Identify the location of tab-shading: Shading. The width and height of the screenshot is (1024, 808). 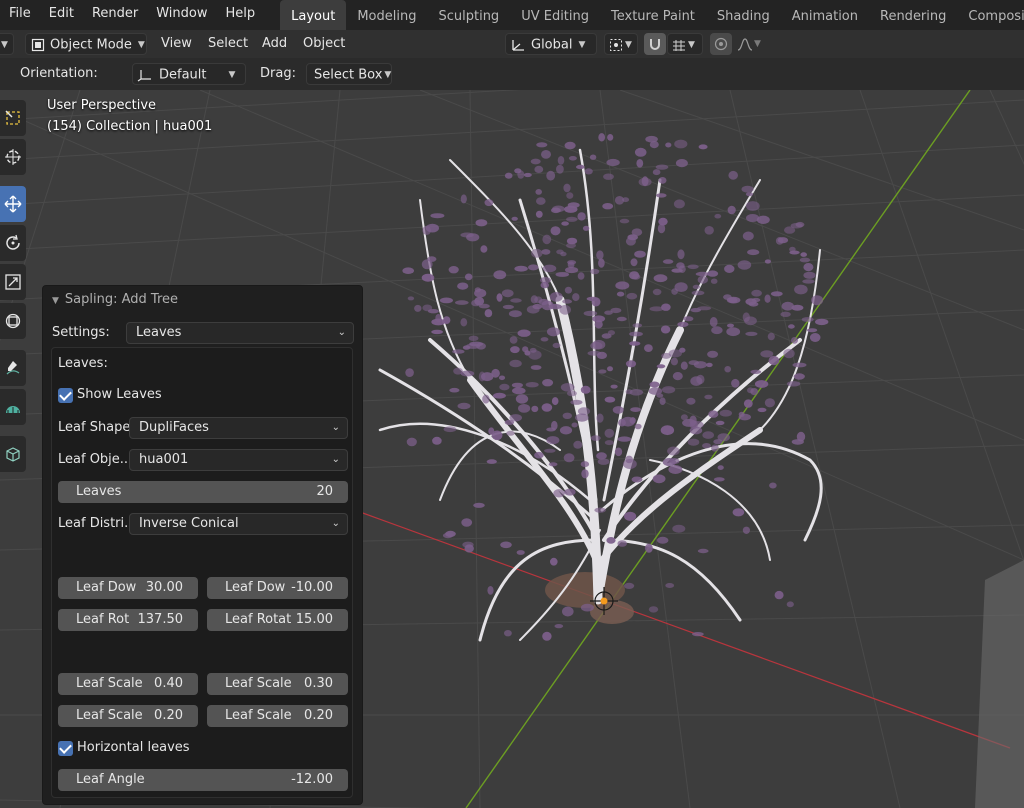
(743, 15).